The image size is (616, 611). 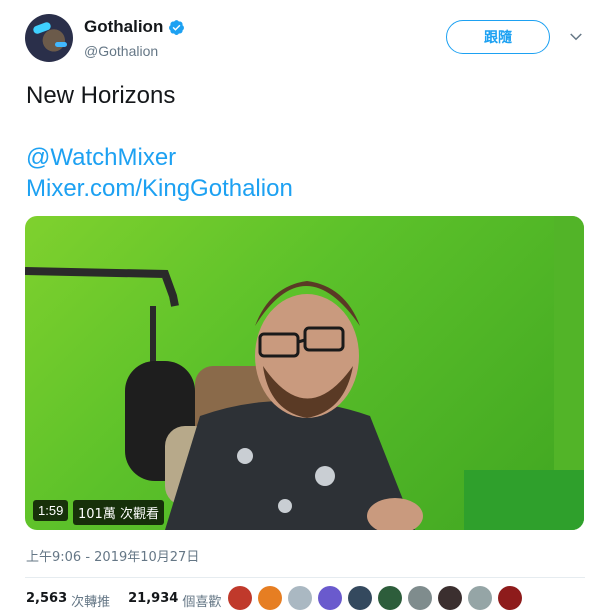 What do you see at coordinates (101, 158) in the screenshot?
I see `mention-link: @WatchMixer` at bounding box center [101, 158].